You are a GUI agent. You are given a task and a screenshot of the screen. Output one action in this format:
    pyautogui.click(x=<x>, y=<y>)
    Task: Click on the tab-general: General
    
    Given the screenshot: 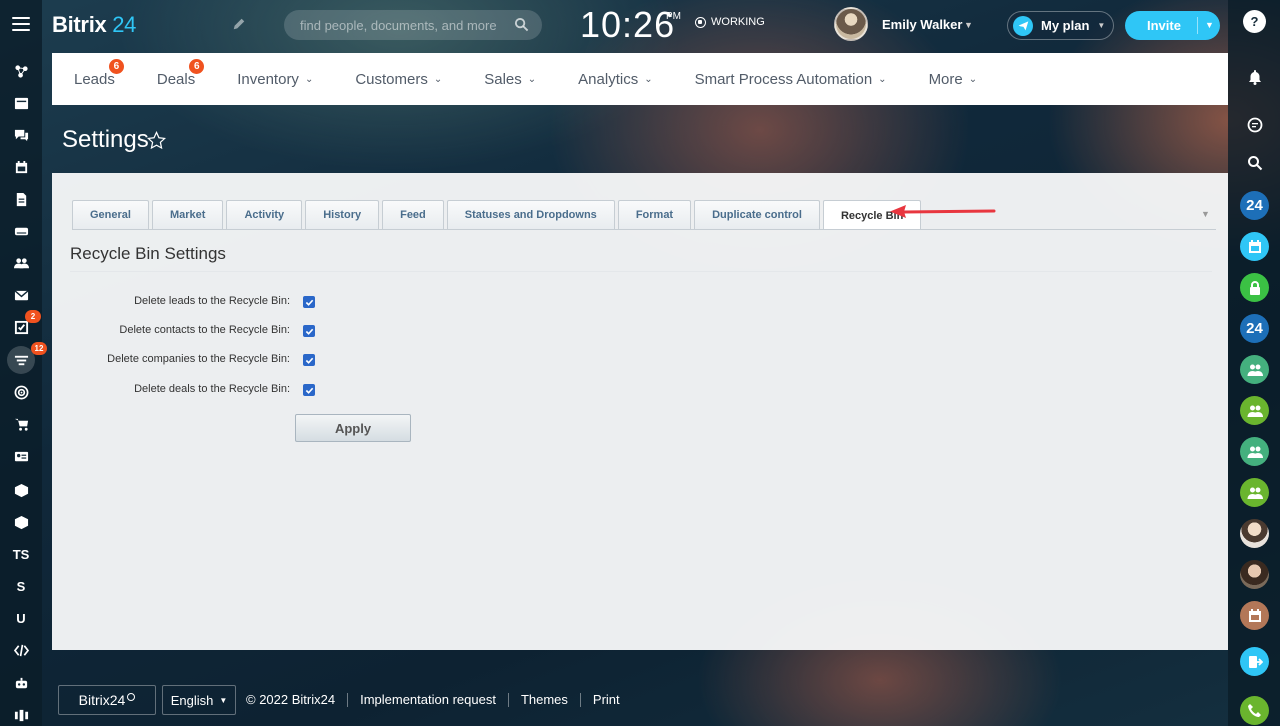 What is the action you would take?
    pyautogui.click(x=110, y=214)
    